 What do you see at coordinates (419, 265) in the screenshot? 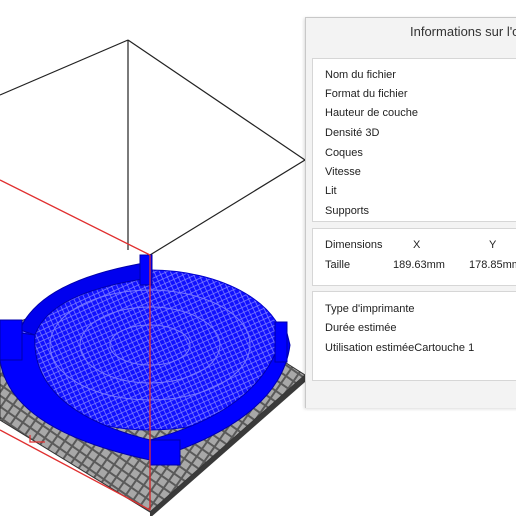
I see `size-x-value: 189.63mm` at bounding box center [419, 265].